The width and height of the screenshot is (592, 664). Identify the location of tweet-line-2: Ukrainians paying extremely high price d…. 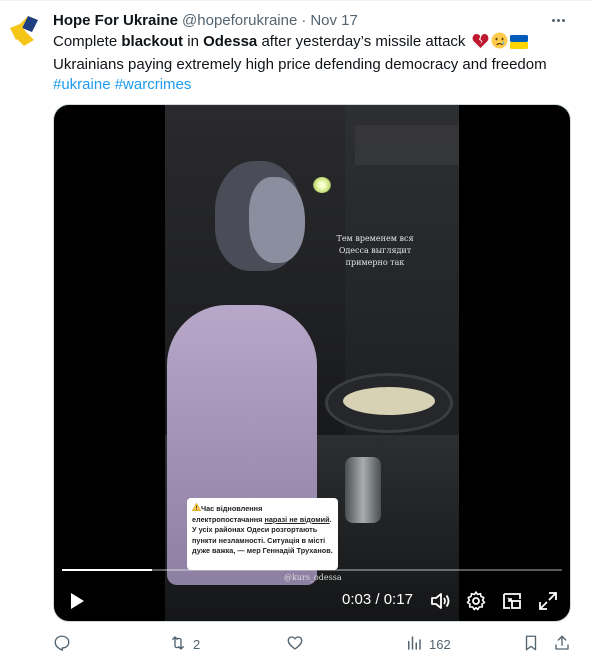
(300, 64).